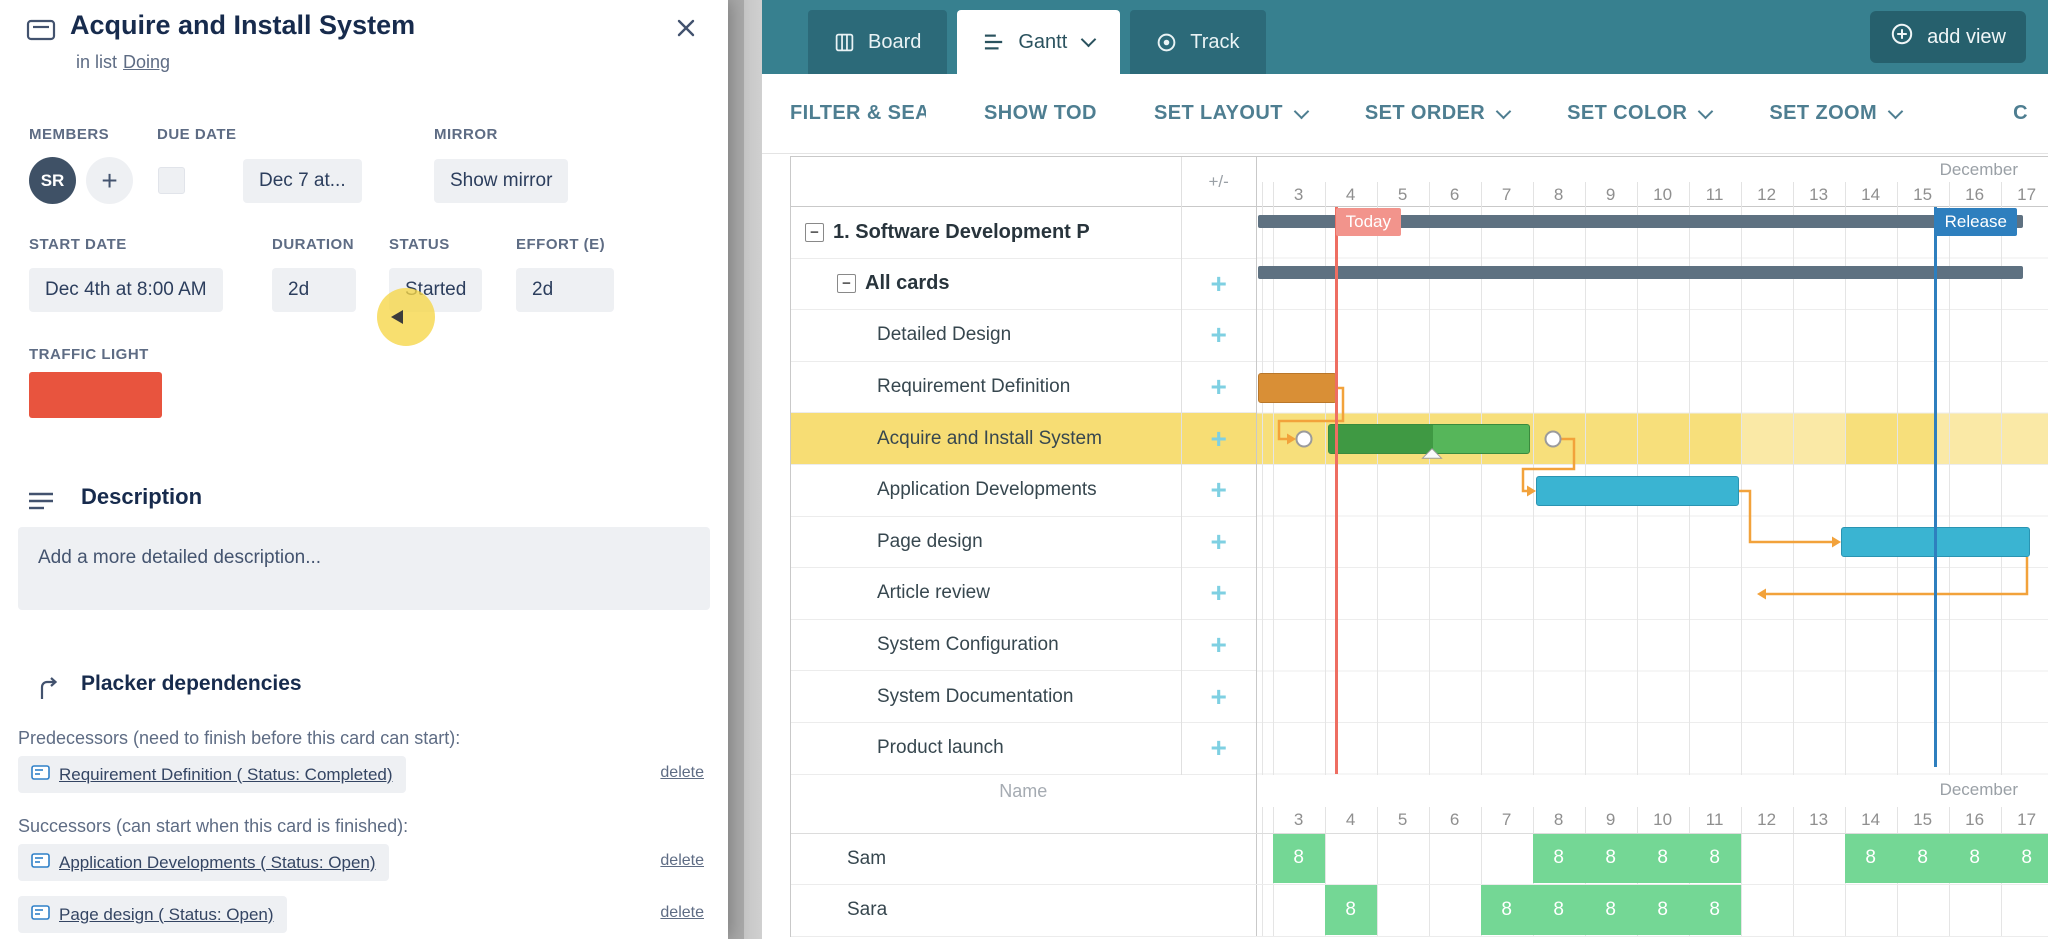 Image resolution: width=2048 pixels, height=939 pixels. Describe the element at coordinates (986, 285) in the screenshot. I see `gantt-row-name: All cards` at that location.